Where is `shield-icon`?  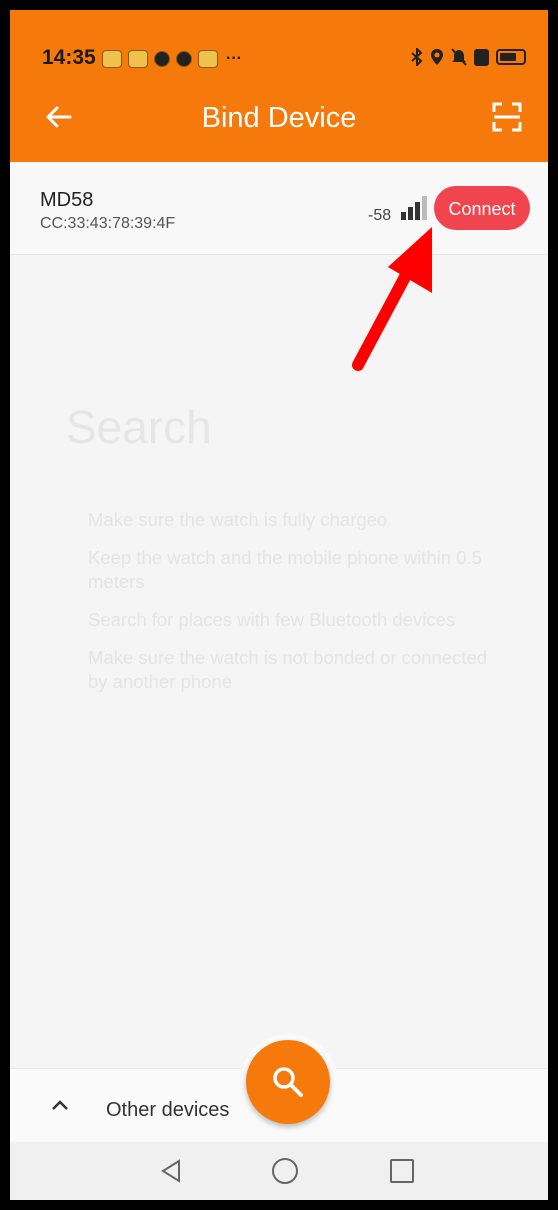
shield-icon is located at coordinates (162, 59).